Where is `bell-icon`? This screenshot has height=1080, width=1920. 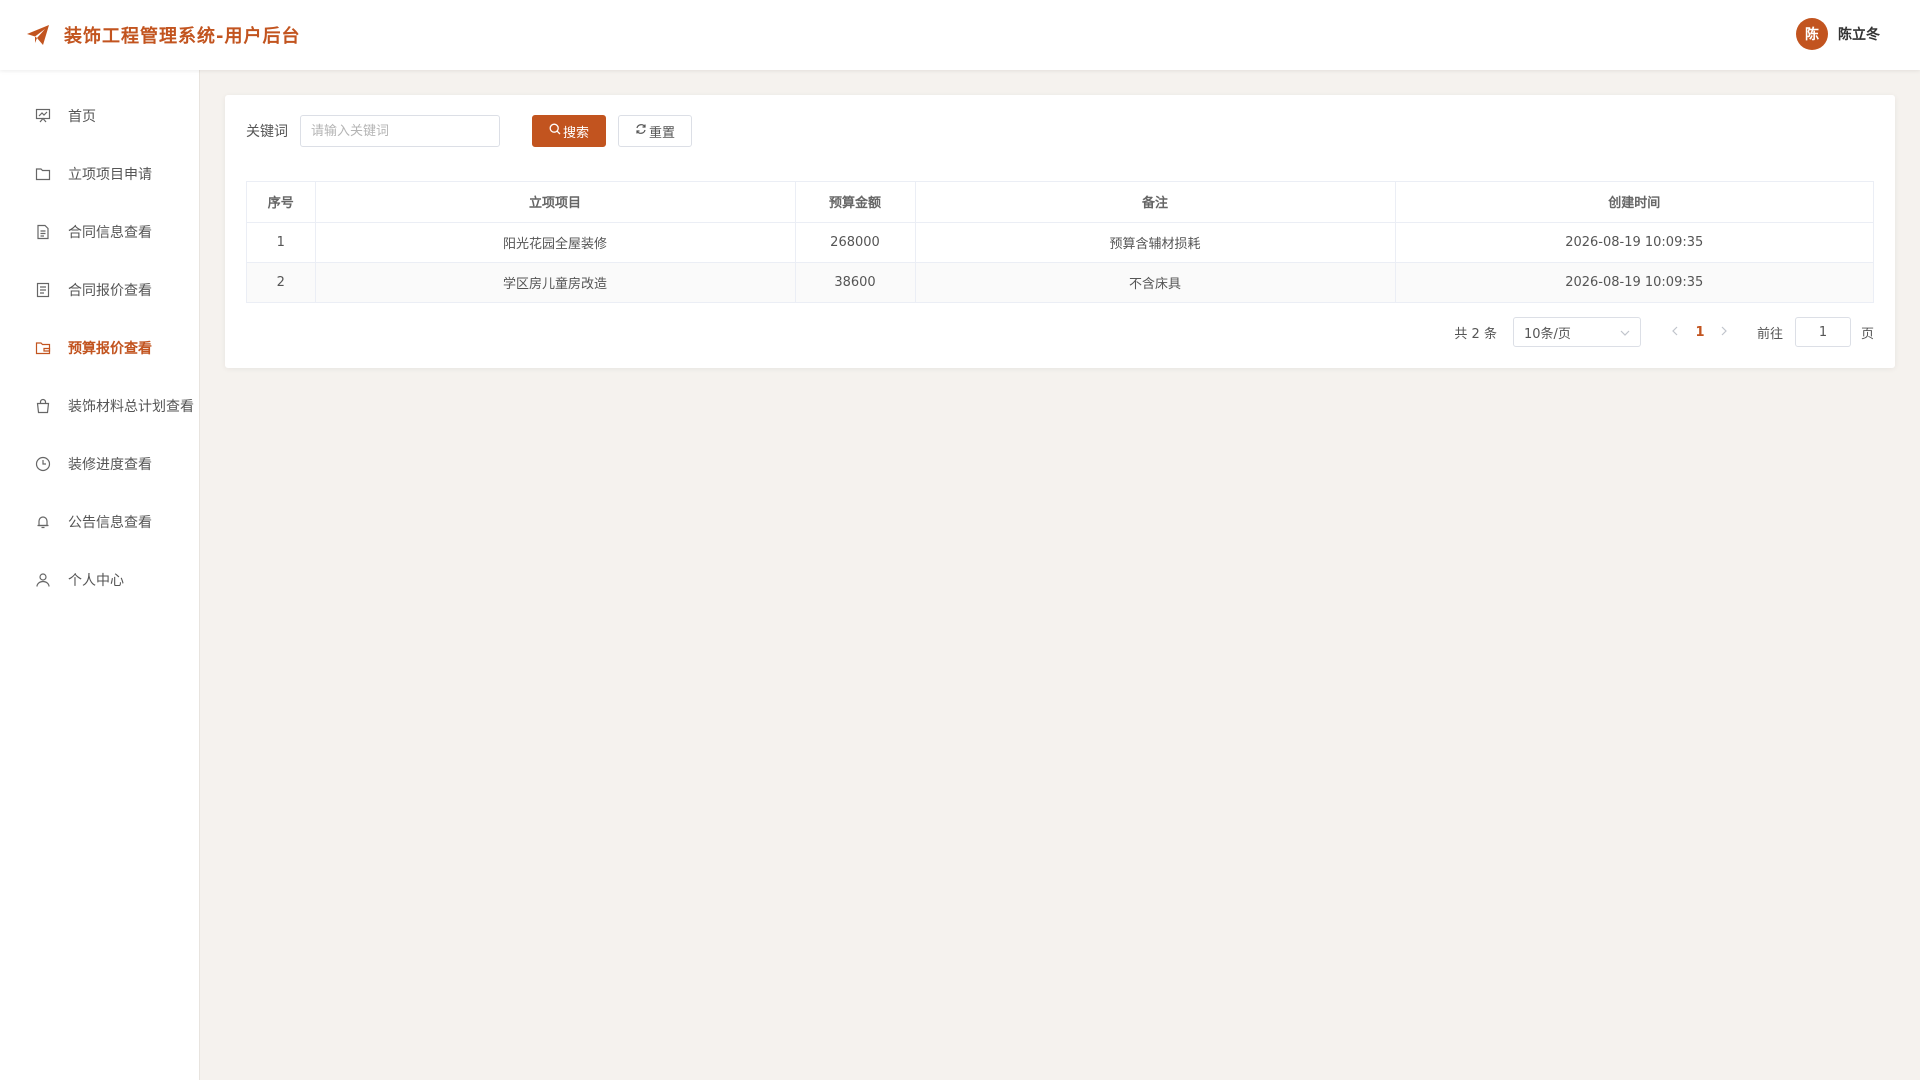
bell-icon is located at coordinates (43, 522).